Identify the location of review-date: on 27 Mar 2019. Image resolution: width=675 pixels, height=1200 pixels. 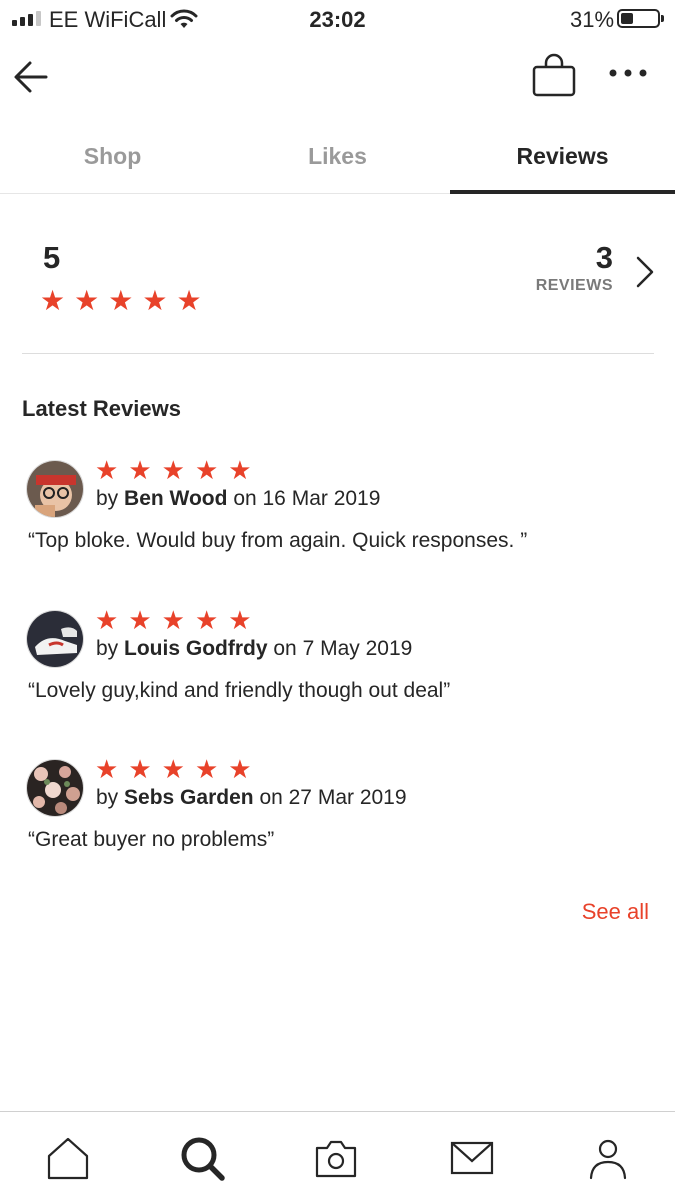
(333, 797).